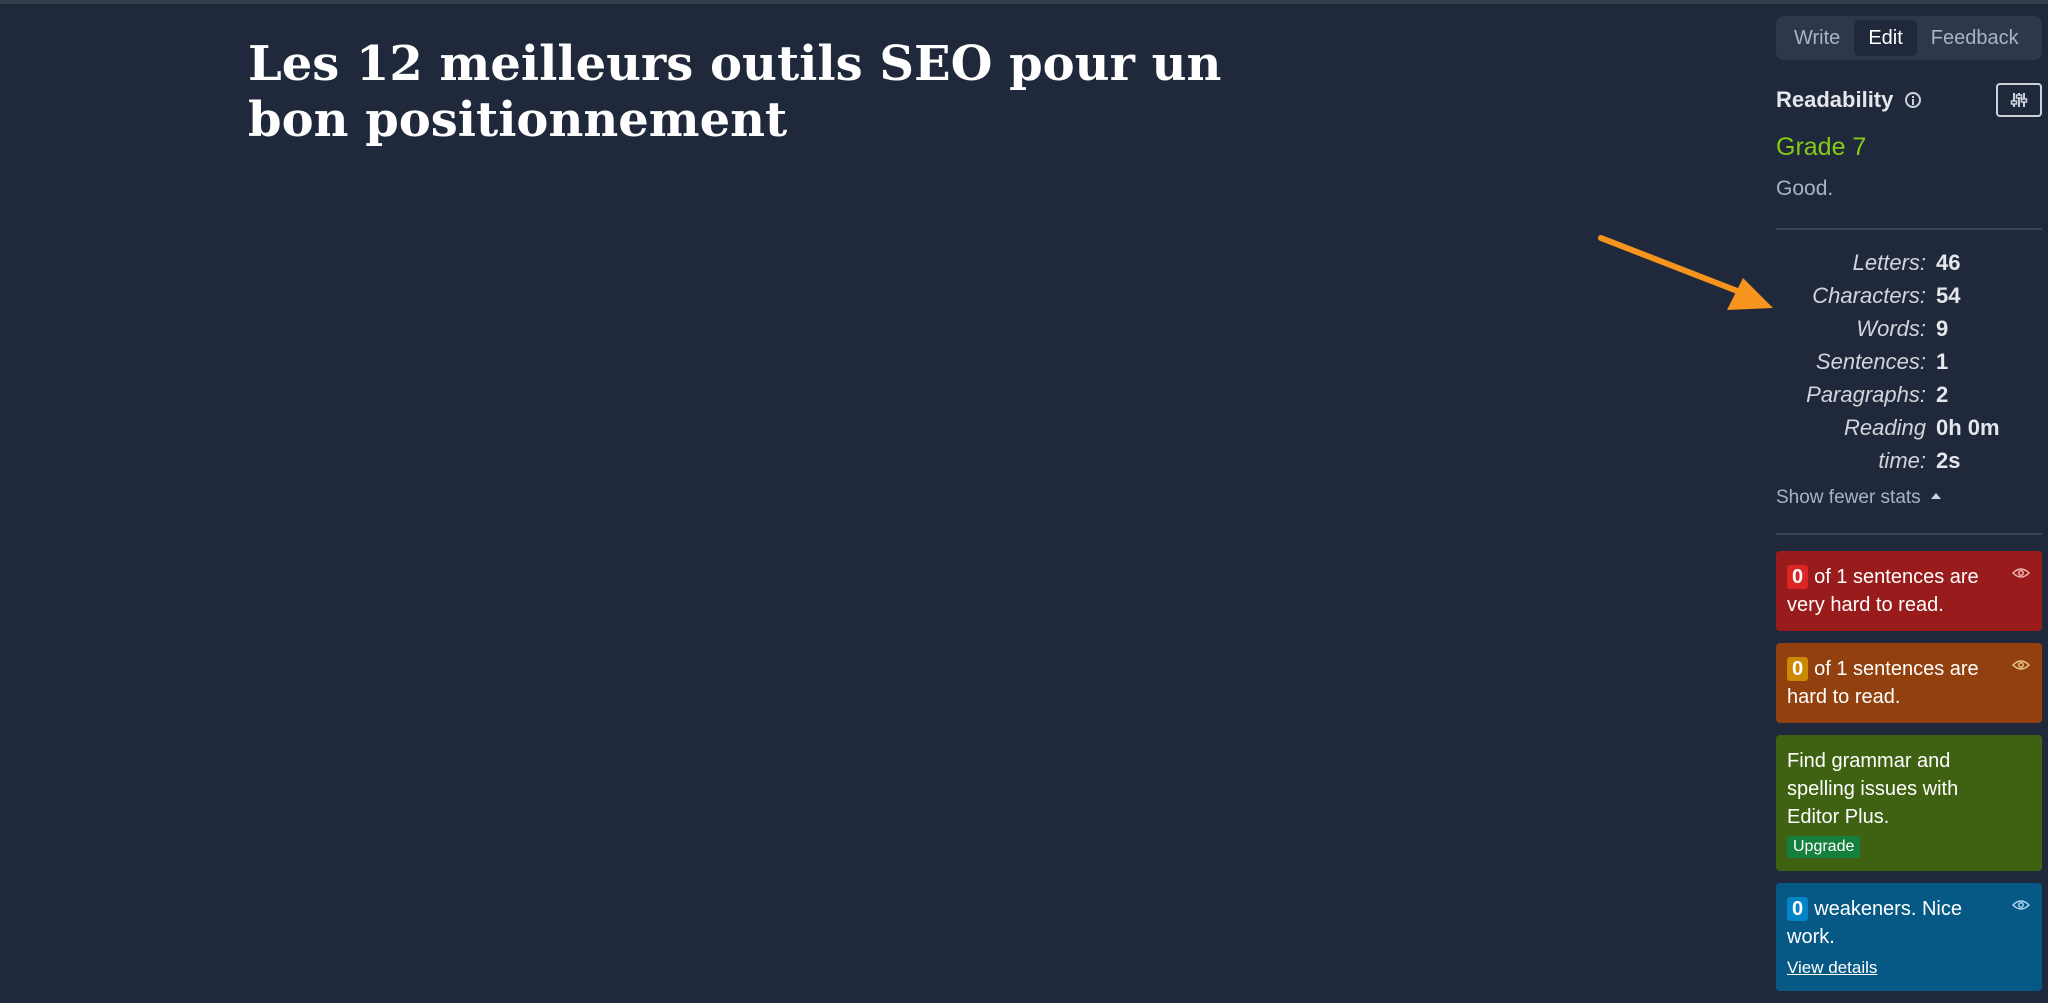  I want to click on very-hard-text: of 1 sentences are very hard to read., so click(1883, 591).